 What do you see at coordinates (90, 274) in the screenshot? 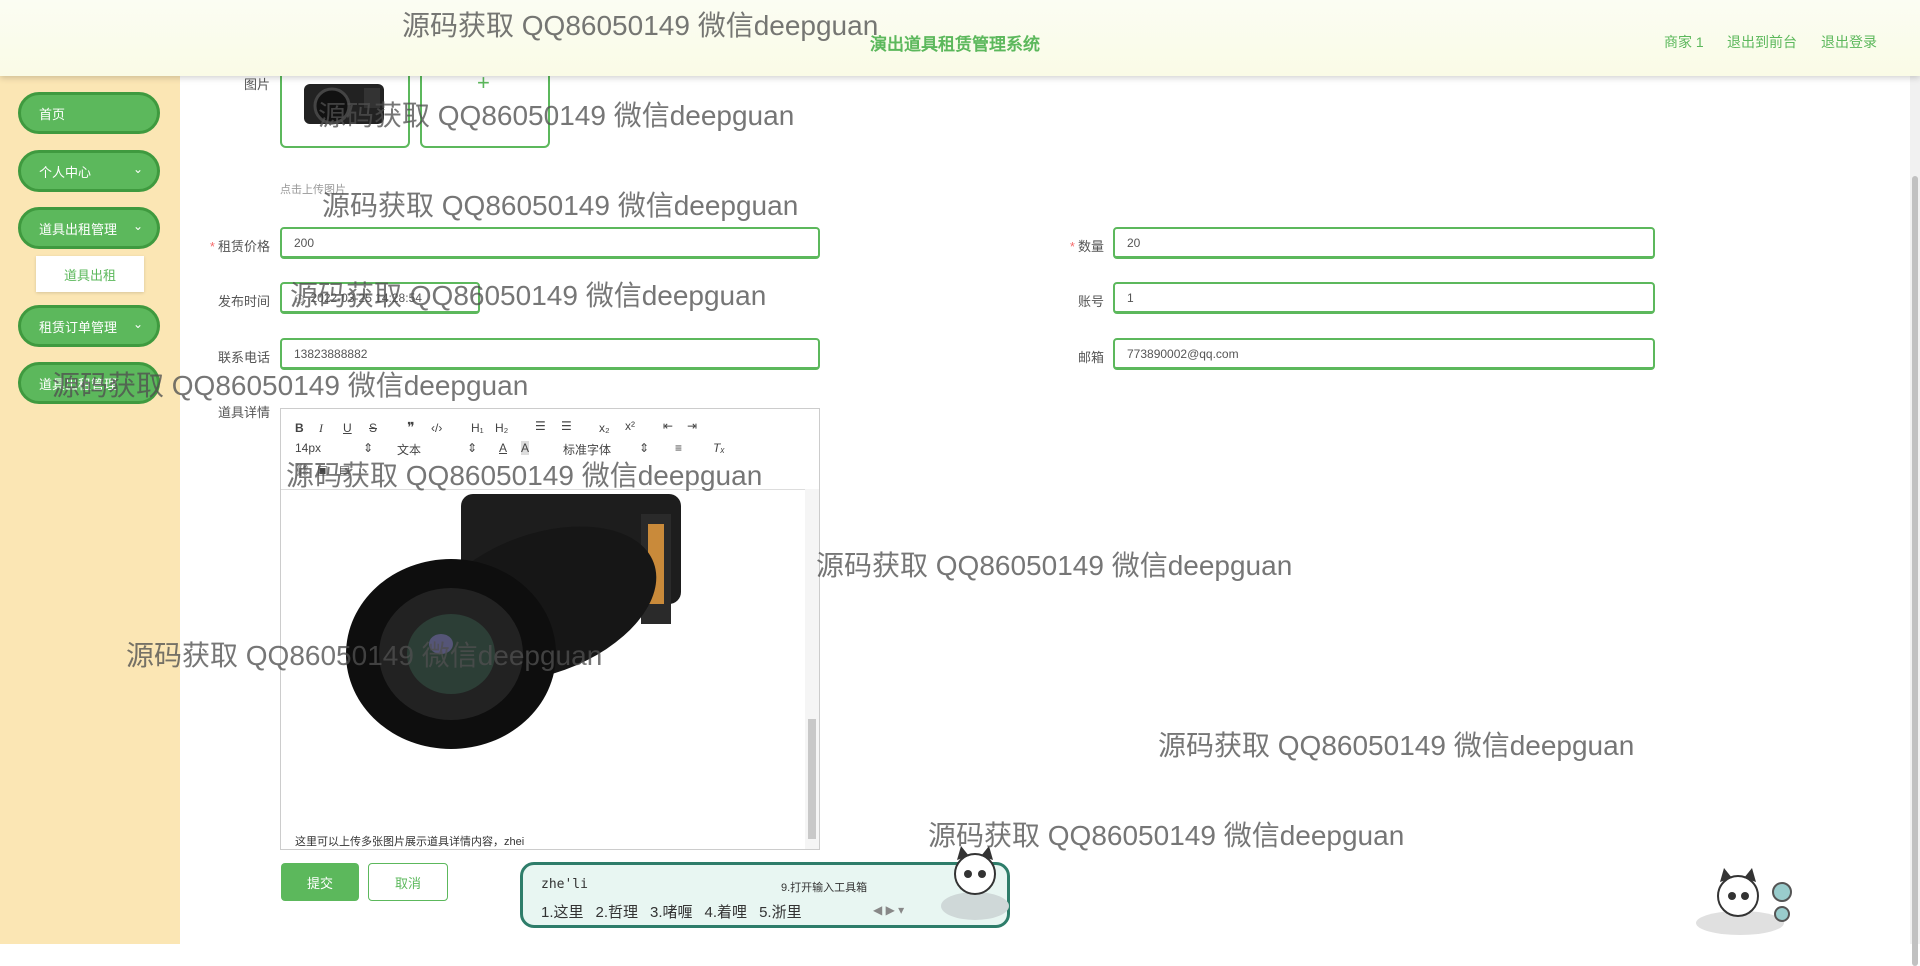
I see `sidebar-subitem-prop-rental: 道具出租` at bounding box center [90, 274].